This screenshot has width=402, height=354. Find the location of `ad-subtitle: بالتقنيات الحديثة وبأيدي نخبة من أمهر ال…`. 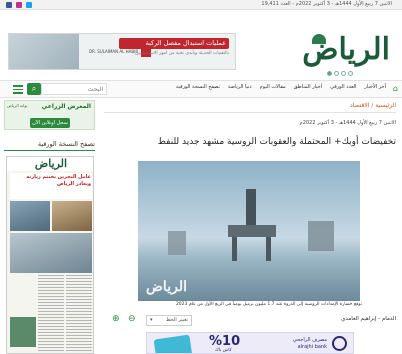

ad-subtitle: بالتقنيات الحديثة وبأيدي نخبة من أمهر ال… is located at coordinates (182, 53).